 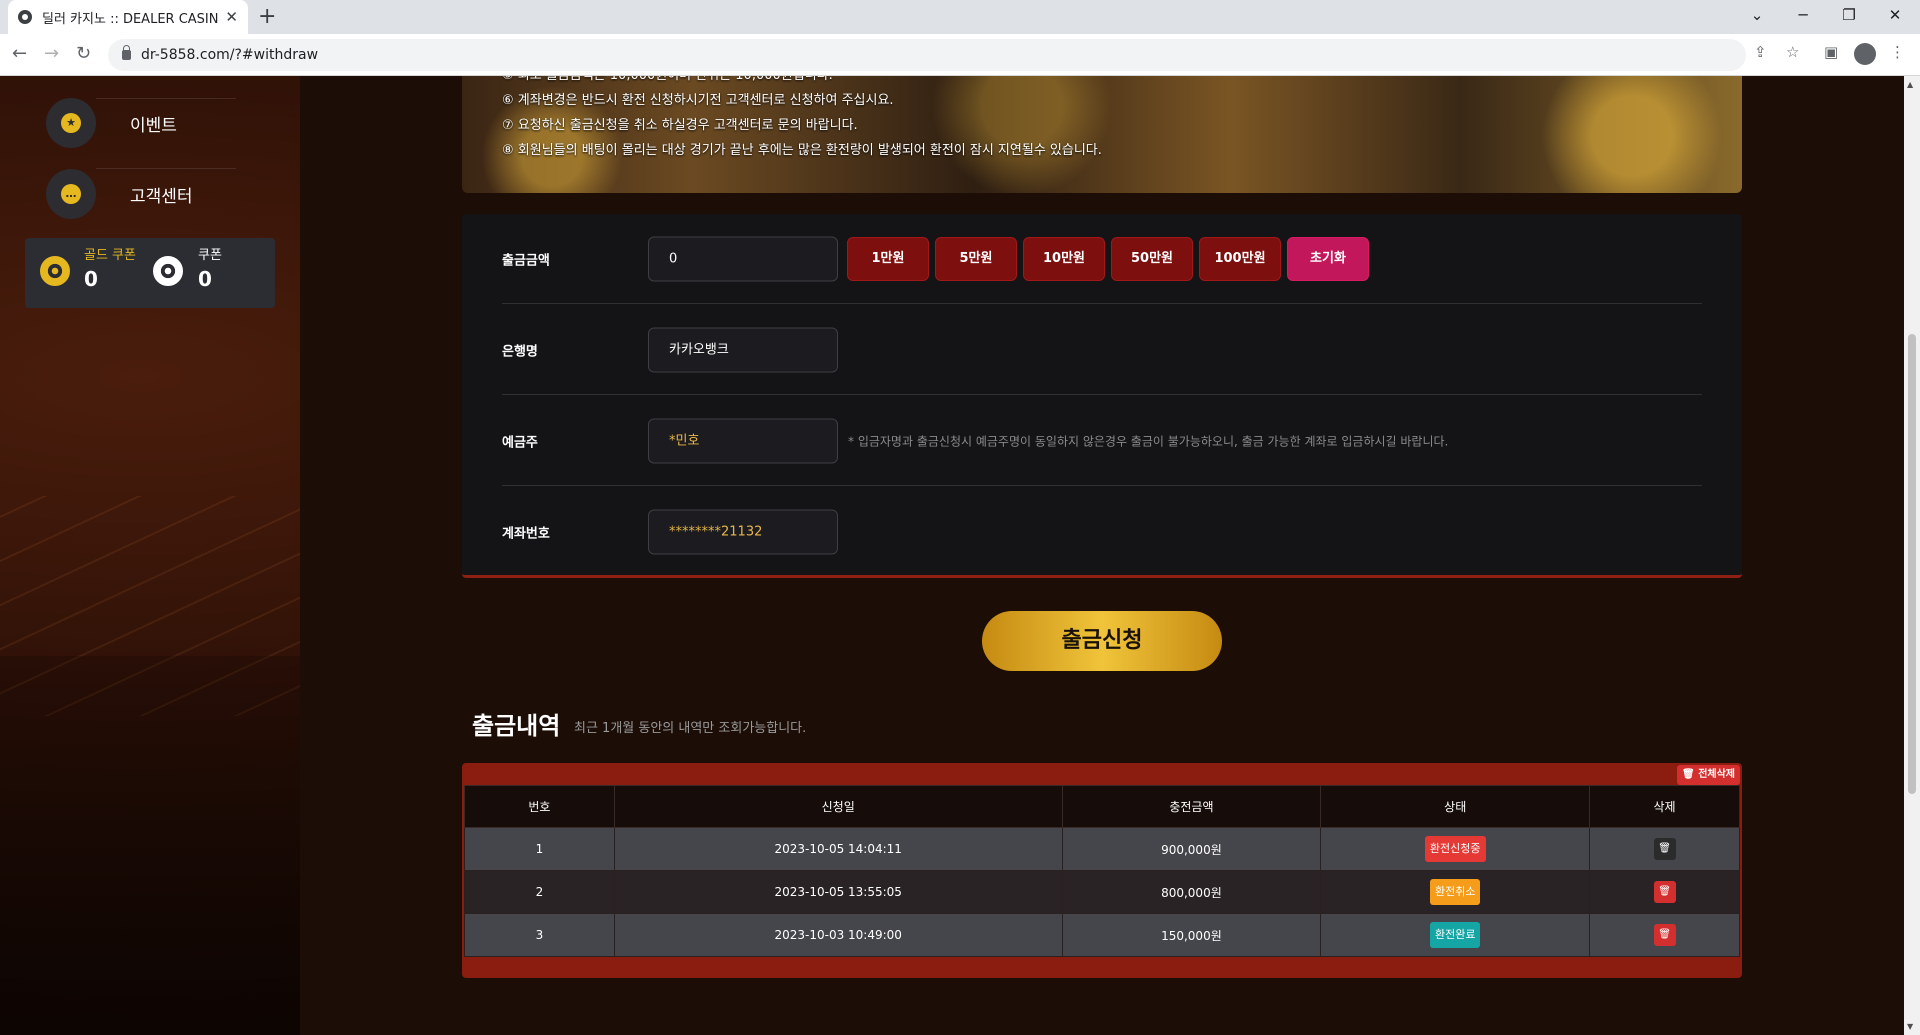 I want to click on sidebar-item-label: 고객센터, so click(x=161, y=196).